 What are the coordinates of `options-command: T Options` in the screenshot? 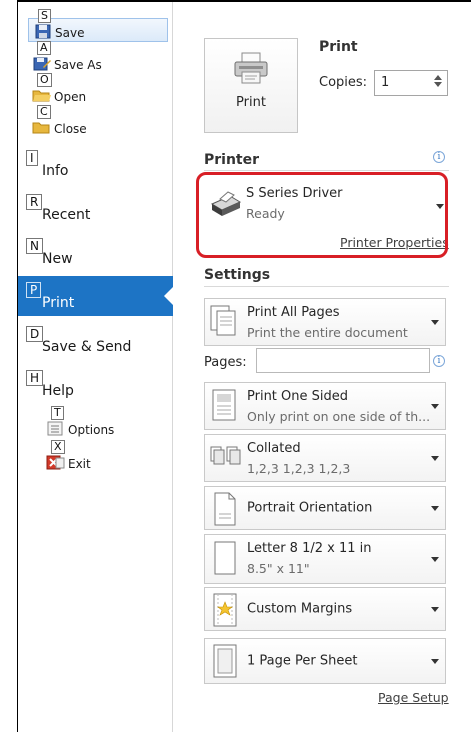 It's located at (102, 423).